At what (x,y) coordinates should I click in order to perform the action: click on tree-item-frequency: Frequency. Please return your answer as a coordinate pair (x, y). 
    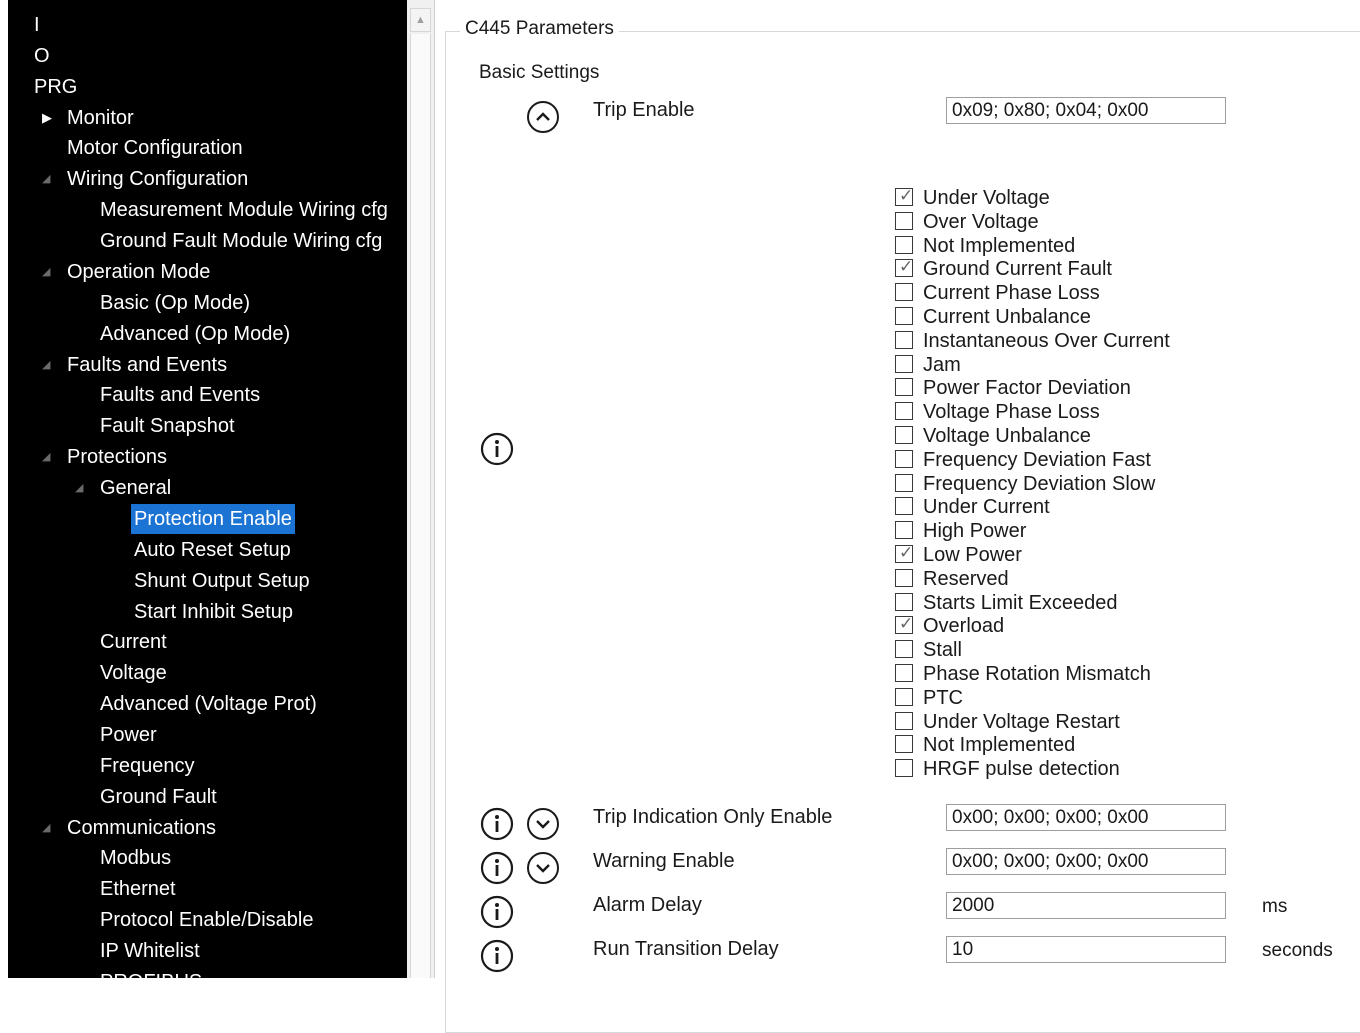
    Looking at the image, I should click on (207, 766).